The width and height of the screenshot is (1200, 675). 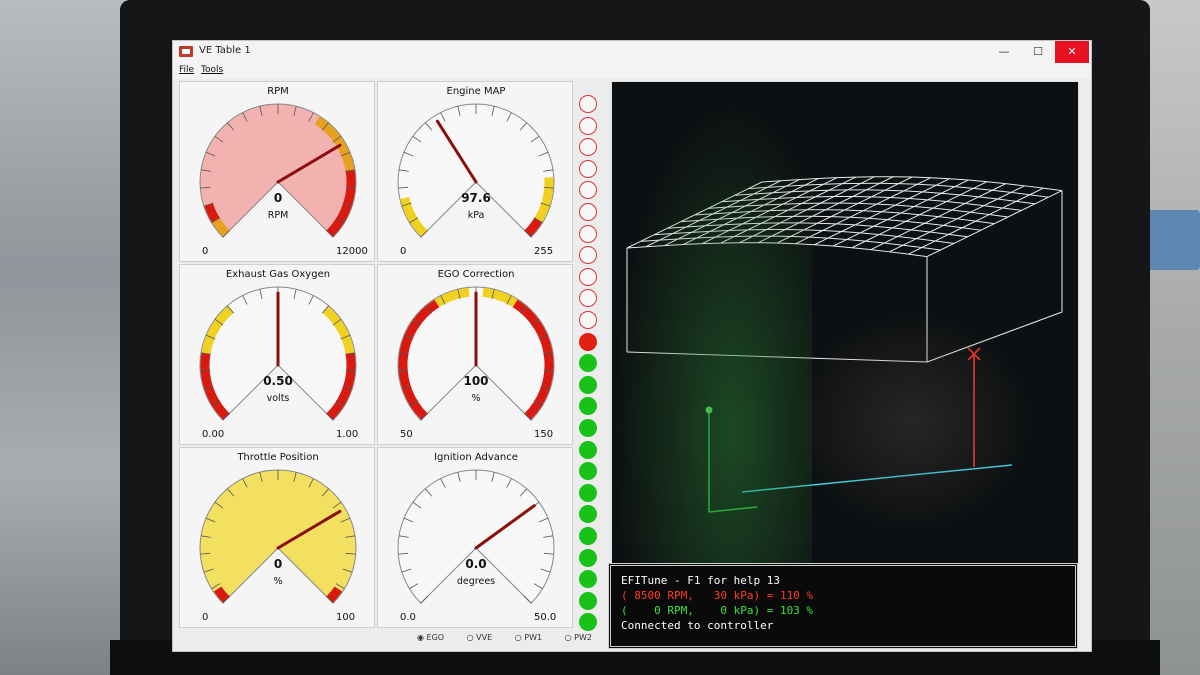 I want to click on console-line-1: ( 8500 RPM, 30 kPa) = 110 %, so click(x=717, y=595).